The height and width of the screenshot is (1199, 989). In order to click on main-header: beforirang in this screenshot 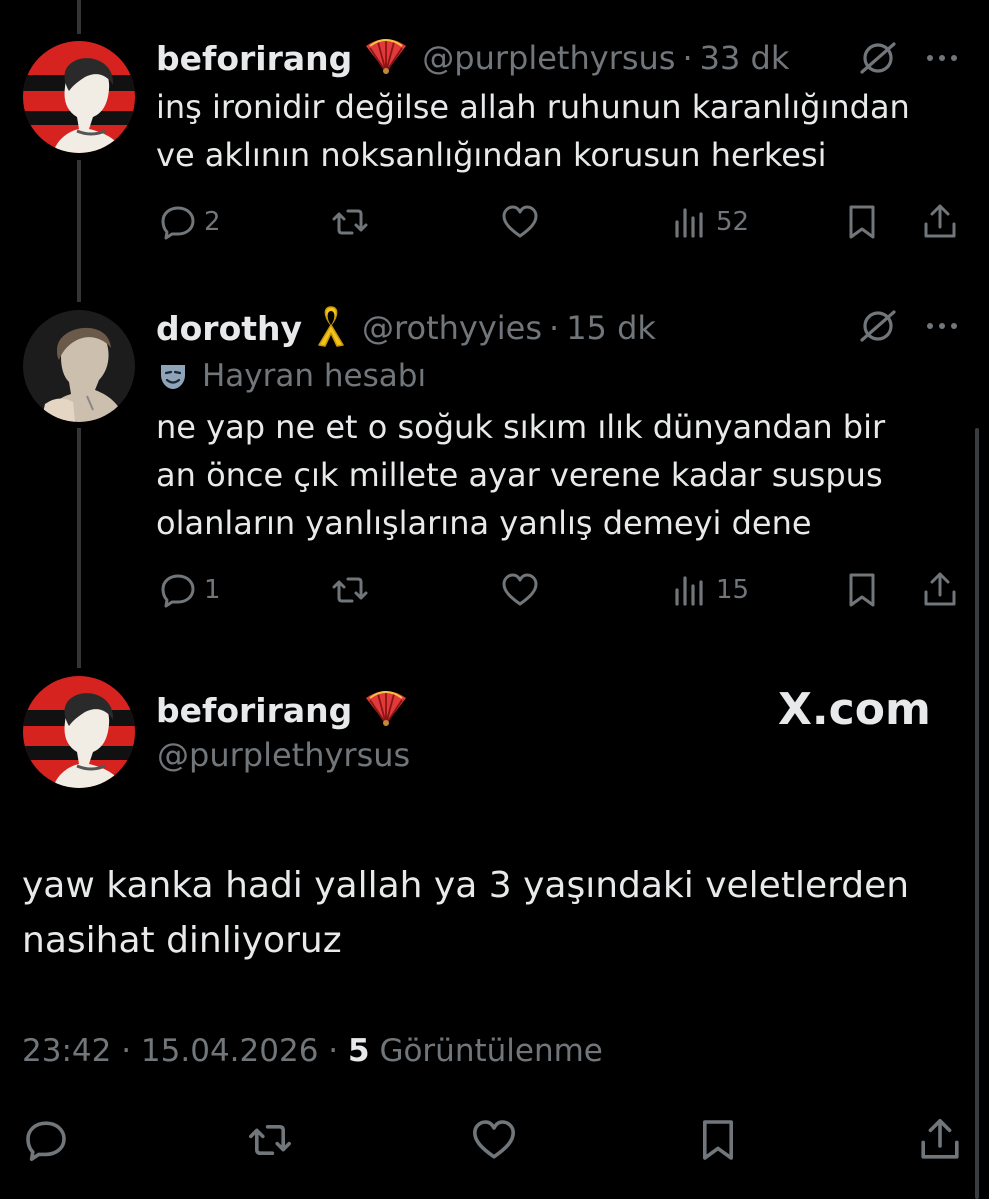, I will do `click(289, 710)`.